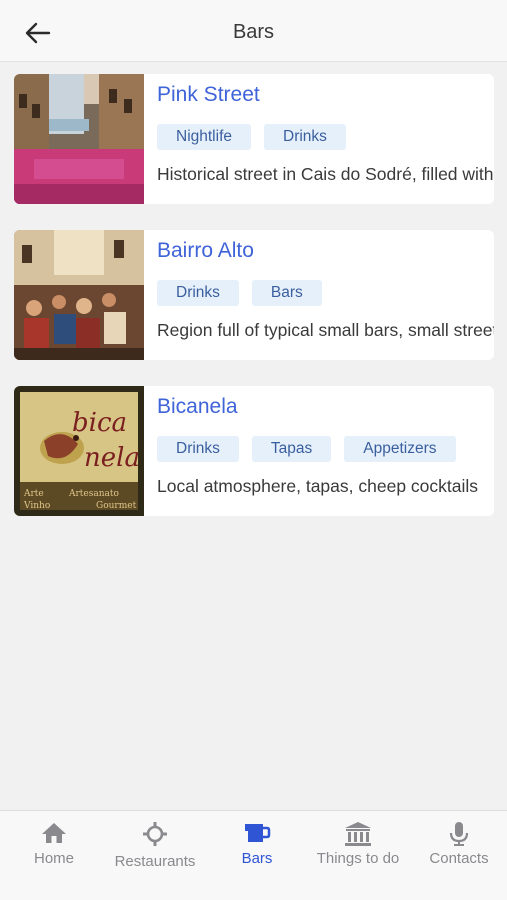  I want to click on tab-label: Contacts, so click(459, 858).